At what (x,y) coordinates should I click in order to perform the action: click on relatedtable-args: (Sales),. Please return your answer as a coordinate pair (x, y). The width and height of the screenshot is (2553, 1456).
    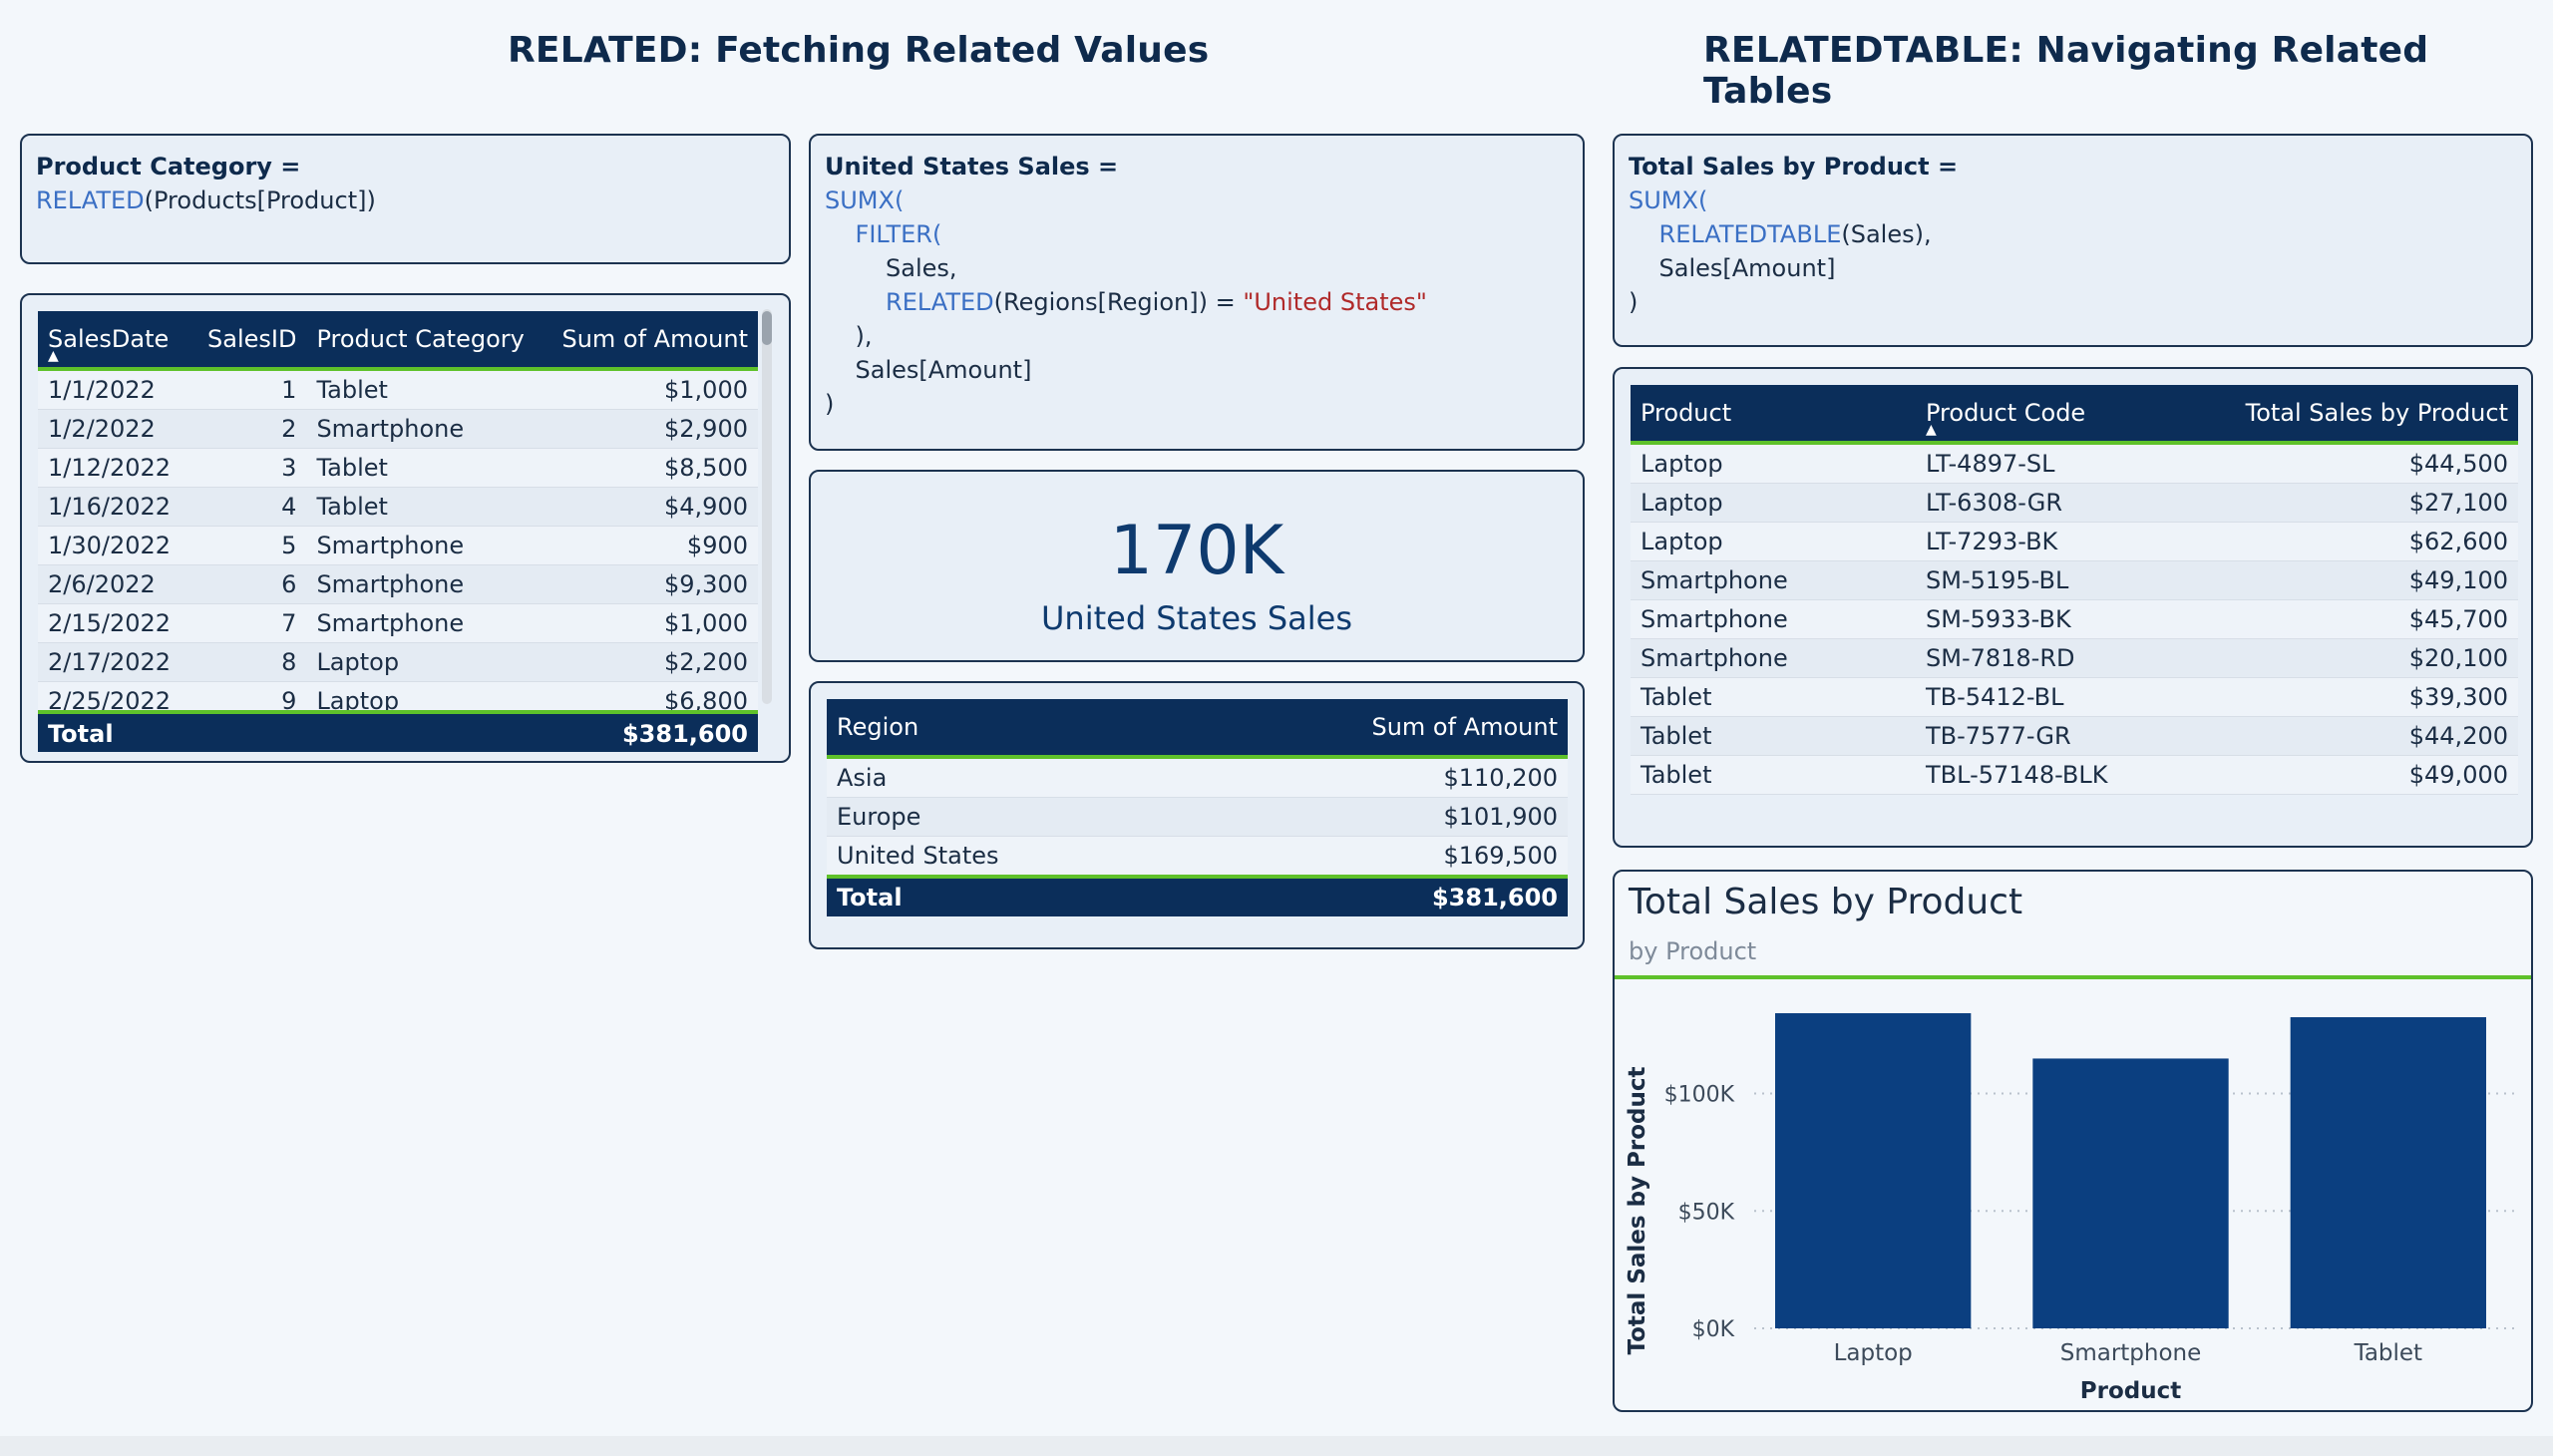
    Looking at the image, I should click on (1887, 234).